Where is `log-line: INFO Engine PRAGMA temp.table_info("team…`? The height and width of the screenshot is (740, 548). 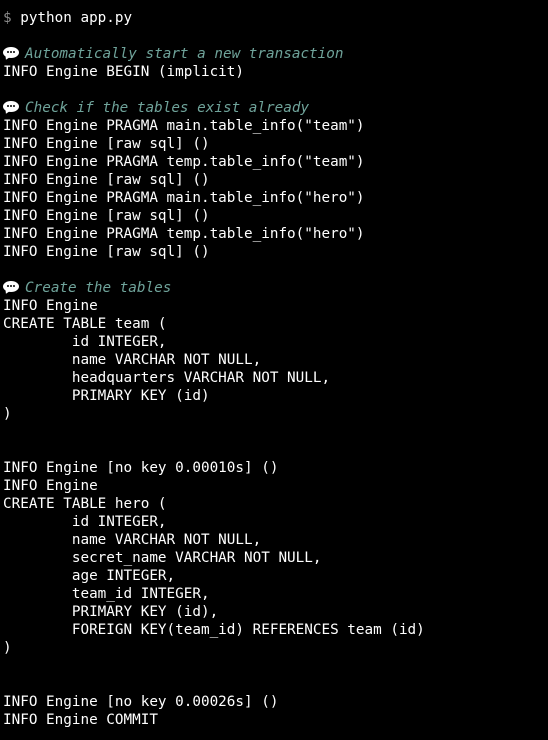 log-line: INFO Engine PRAGMA temp.table_info("team… is located at coordinates (184, 162).